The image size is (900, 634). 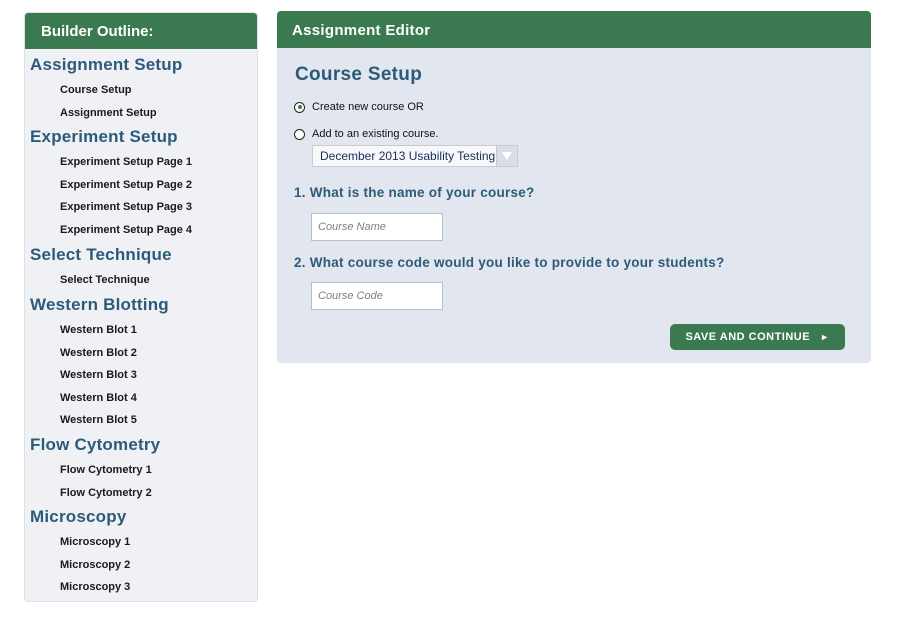 I want to click on section-title-experiment-setup: Experiment Setup, so click(x=104, y=136).